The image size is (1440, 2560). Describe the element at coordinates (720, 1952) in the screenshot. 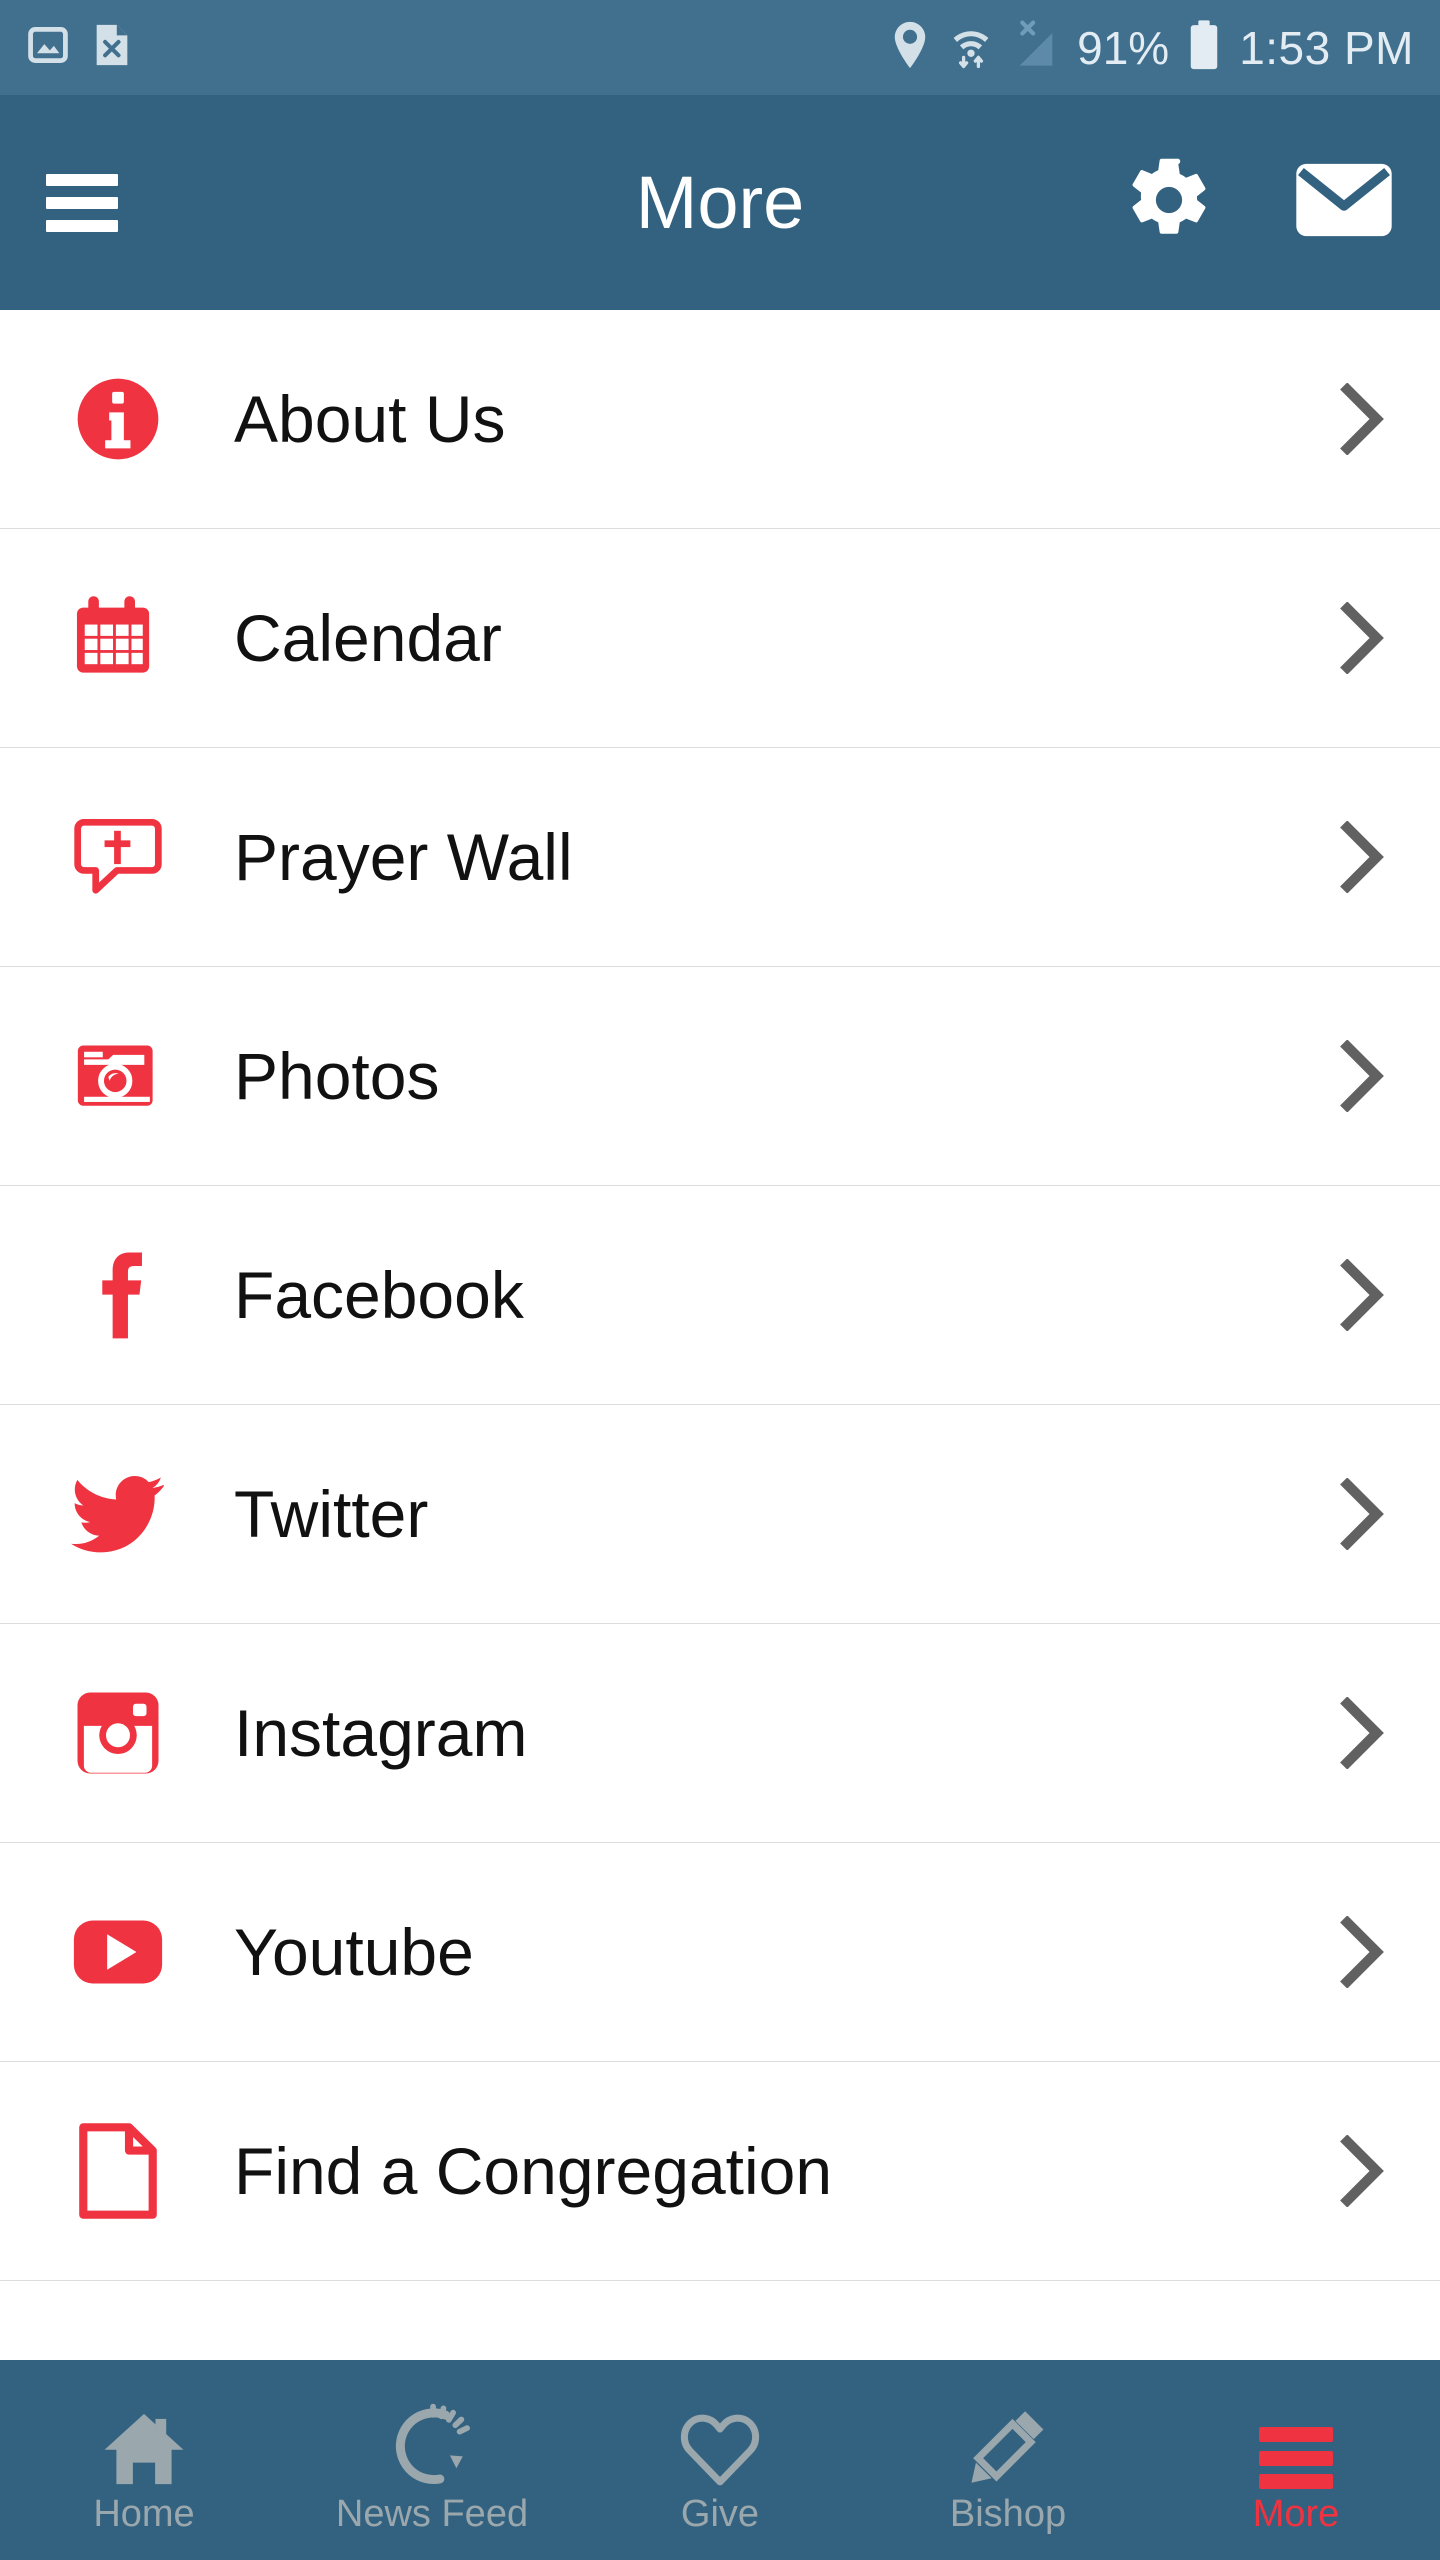

I see `menu-item-youtube: Youtube` at that location.